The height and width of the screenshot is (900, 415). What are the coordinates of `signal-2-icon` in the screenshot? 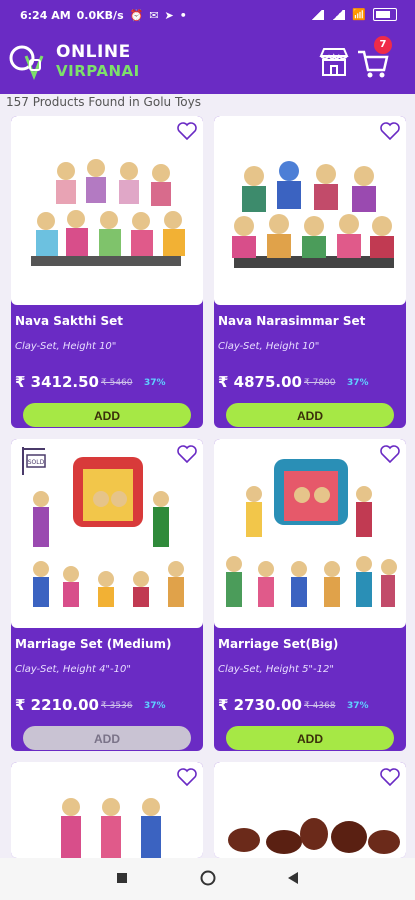 It's located at (338, 14).